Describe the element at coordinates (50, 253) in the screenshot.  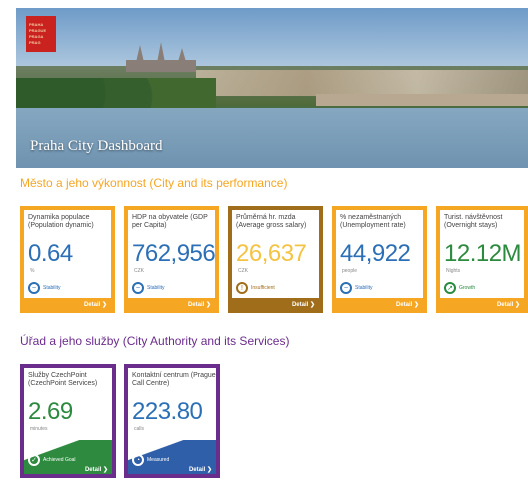
I see `kpi-value: 0.64` at that location.